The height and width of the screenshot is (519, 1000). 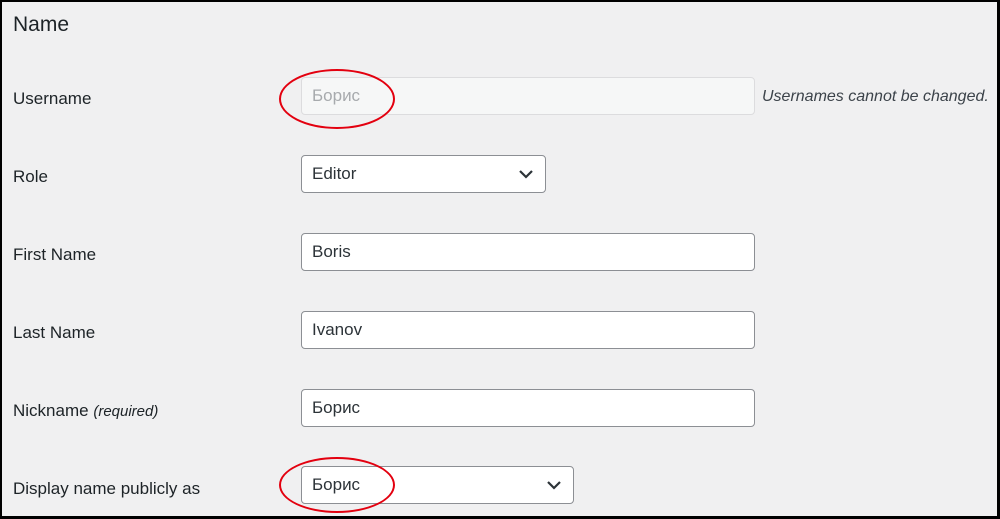 I want to click on role-label: Role, so click(x=30, y=176).